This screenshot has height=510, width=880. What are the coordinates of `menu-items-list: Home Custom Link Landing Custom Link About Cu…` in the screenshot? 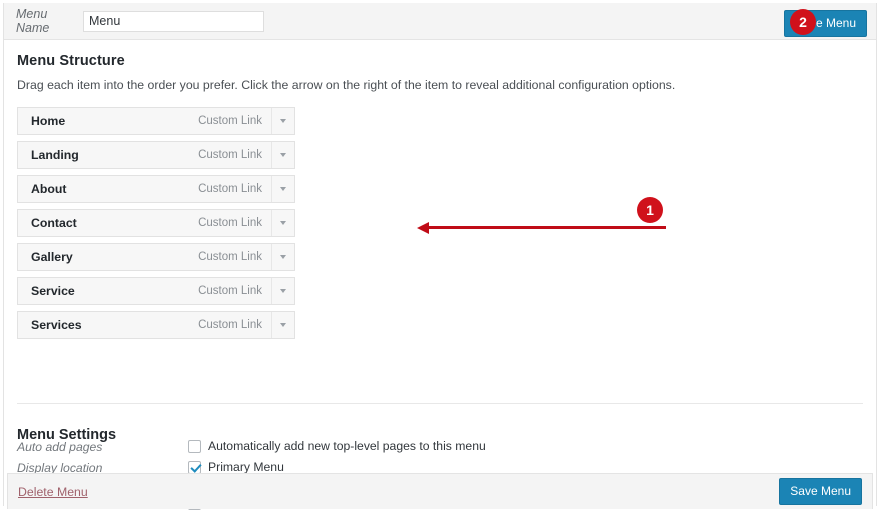 It's located at (156, 223).